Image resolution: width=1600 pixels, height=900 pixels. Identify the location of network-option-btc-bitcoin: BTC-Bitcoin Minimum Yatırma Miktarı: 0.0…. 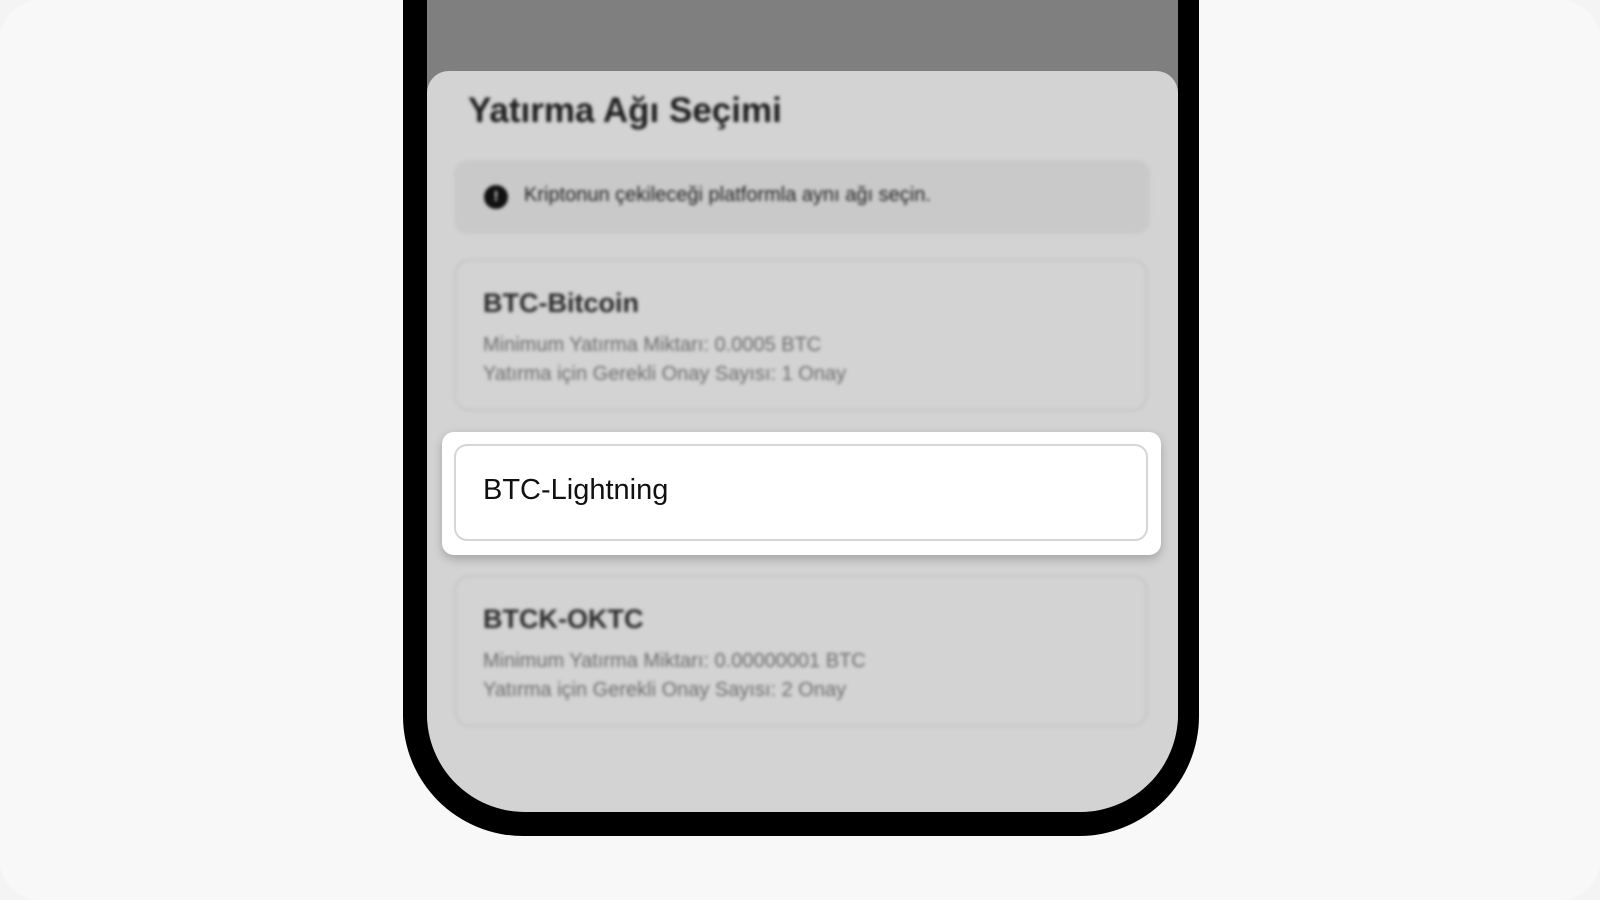
(801, 335).